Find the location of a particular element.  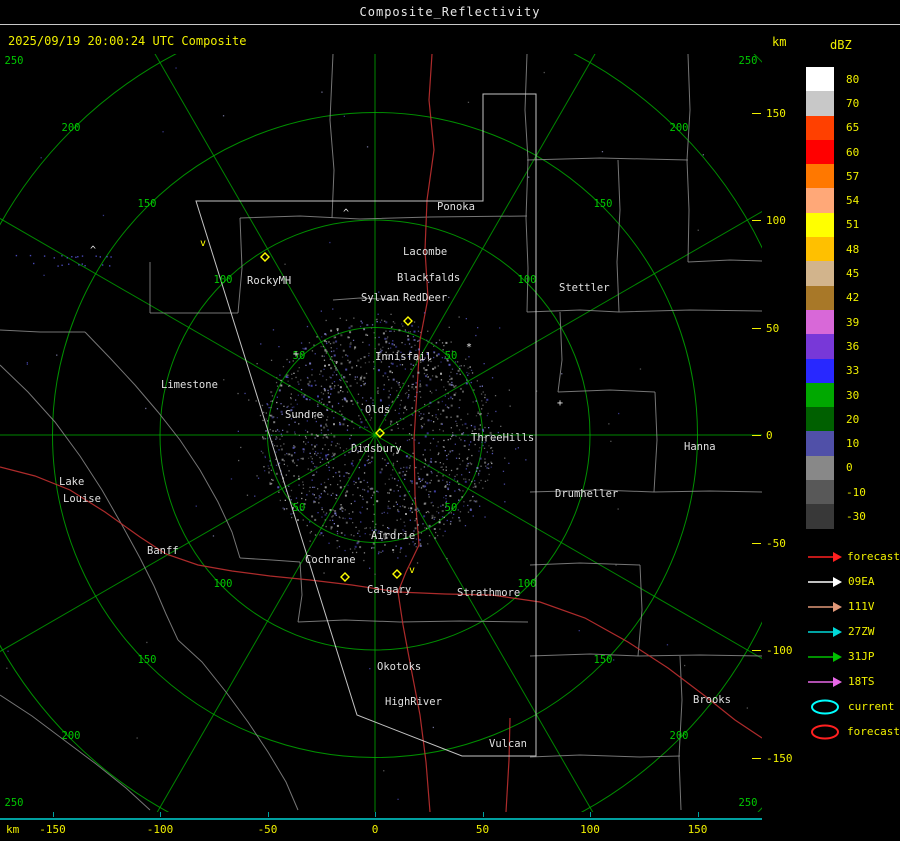

legend-label: 18TS is located at coordinates (861, 681).